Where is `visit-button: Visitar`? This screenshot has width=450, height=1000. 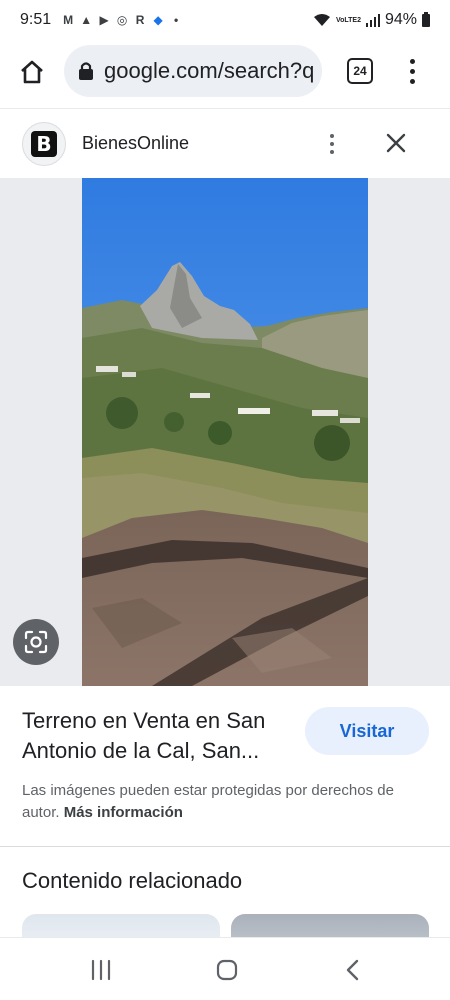 visit-button: Visitar is located at coordinates (367, 731).